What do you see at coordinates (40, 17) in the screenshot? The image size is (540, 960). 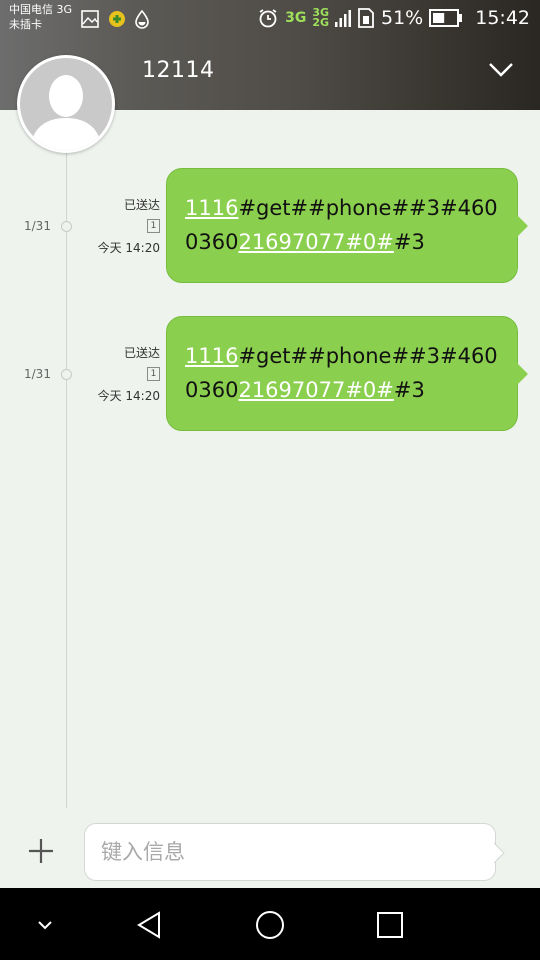 I see `carrier-info: 中国电信 3G 未插卡` at bounding box center [40, 17].